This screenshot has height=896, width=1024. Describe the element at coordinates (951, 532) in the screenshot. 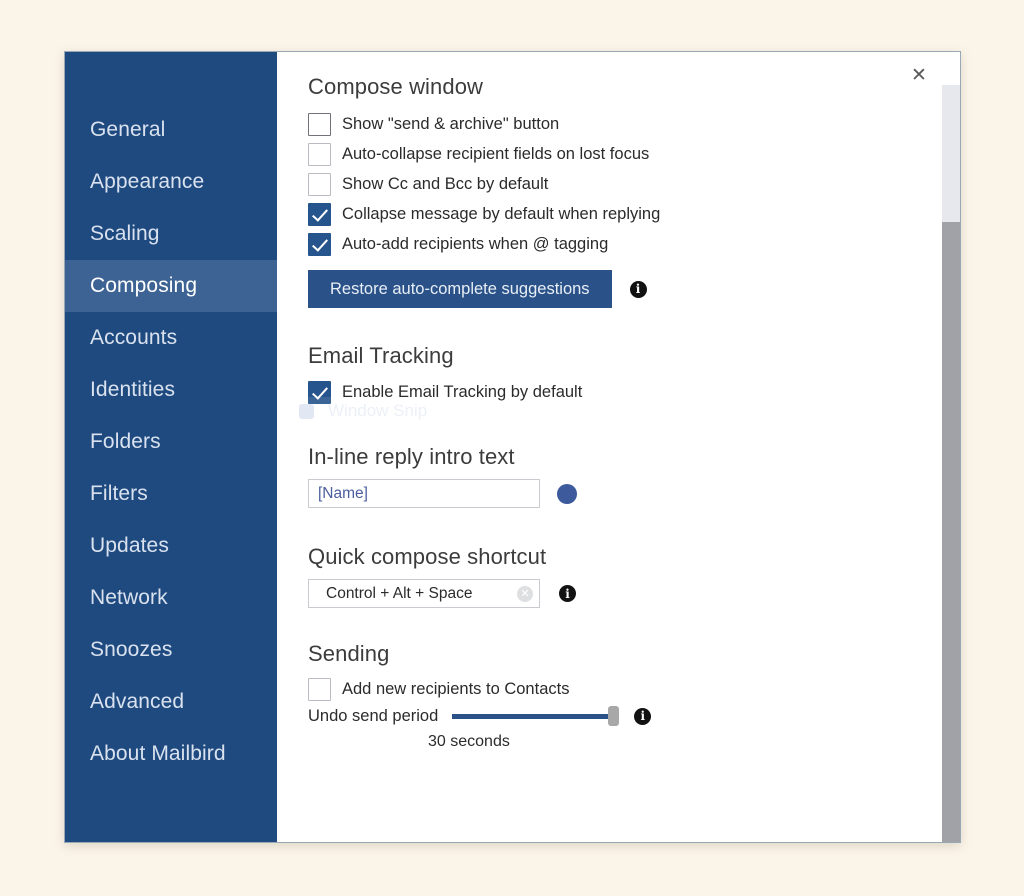

I see `scrollbar-thumb` at that location.